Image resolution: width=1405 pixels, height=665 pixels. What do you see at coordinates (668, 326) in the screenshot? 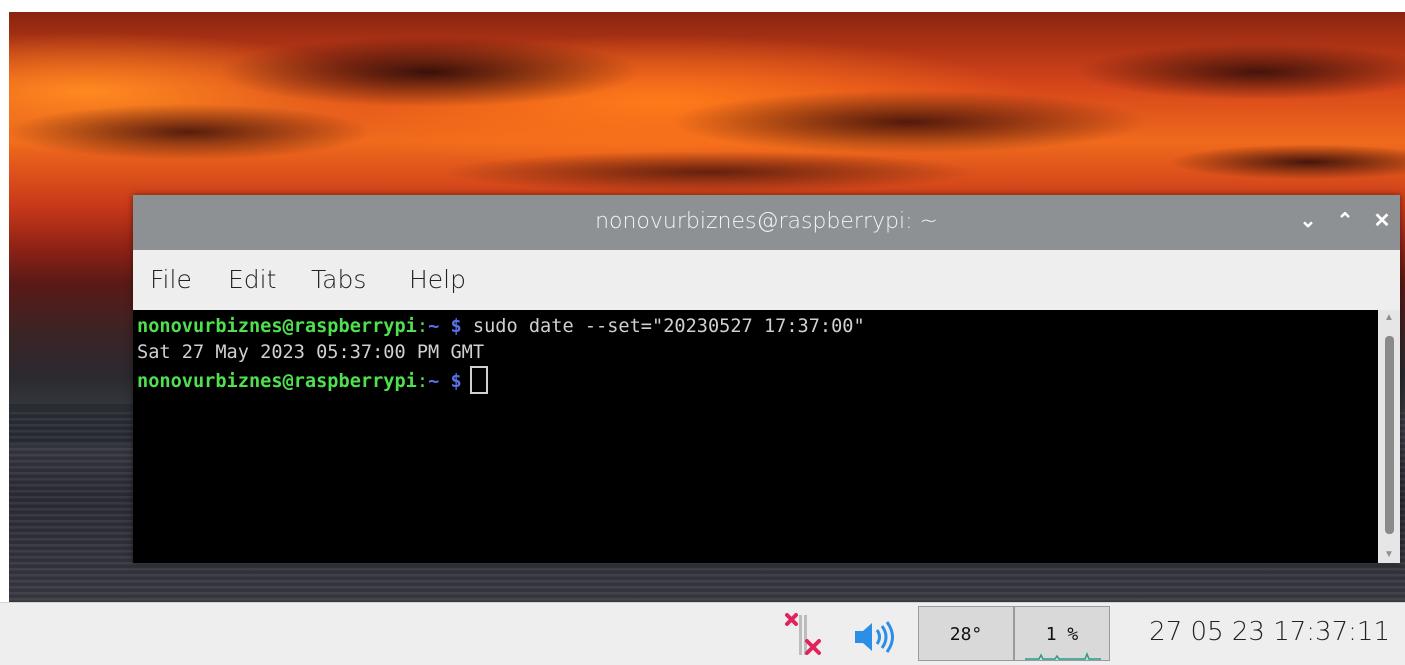
I see `command-text: sudo date --set="20230527 17:37:00"` at bounding box center [668, 326].